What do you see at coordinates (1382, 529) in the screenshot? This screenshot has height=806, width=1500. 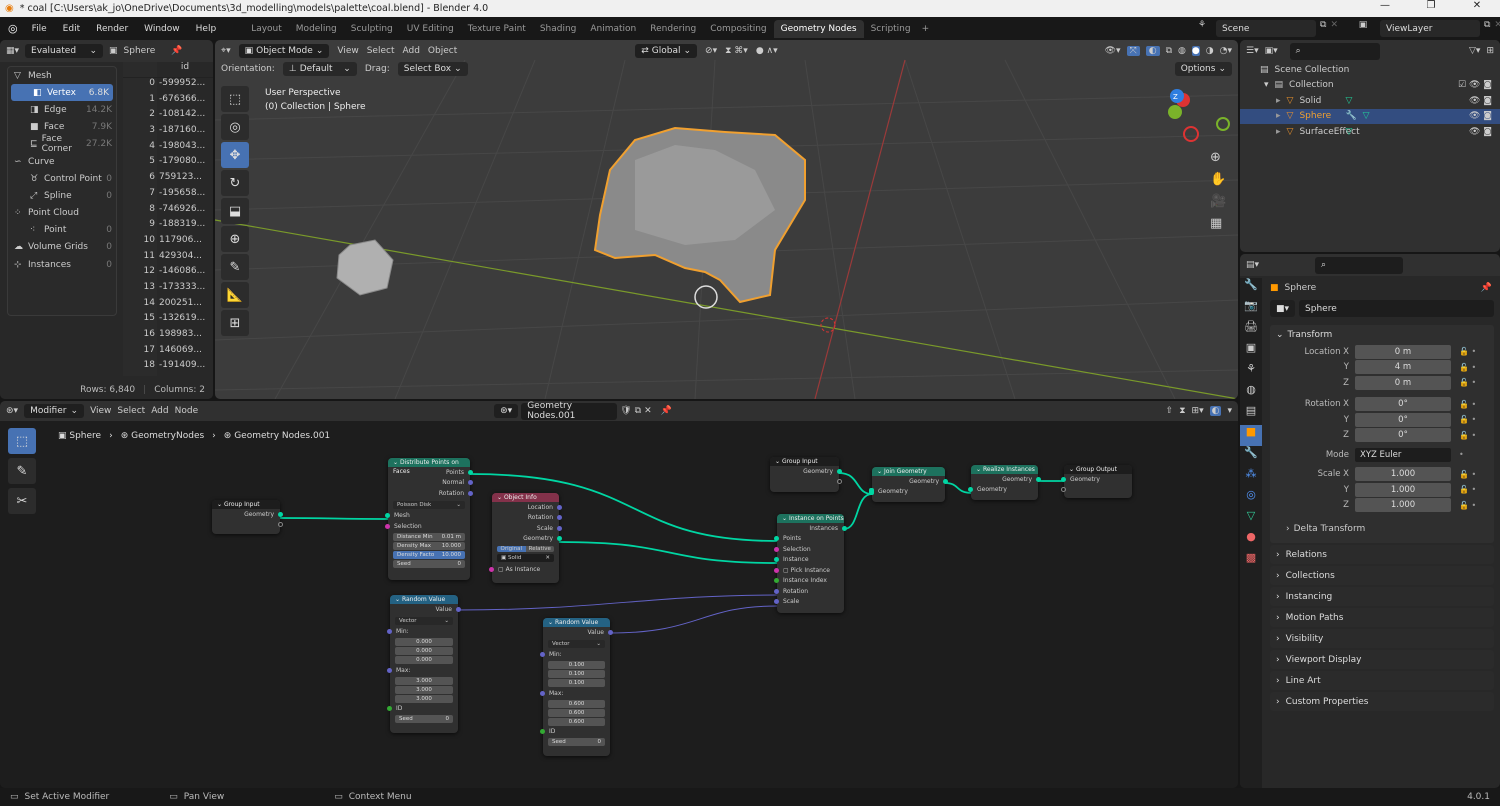 I see `delta-transform-subpanel: › Delta Transform` at bounding box center [1382, 529].